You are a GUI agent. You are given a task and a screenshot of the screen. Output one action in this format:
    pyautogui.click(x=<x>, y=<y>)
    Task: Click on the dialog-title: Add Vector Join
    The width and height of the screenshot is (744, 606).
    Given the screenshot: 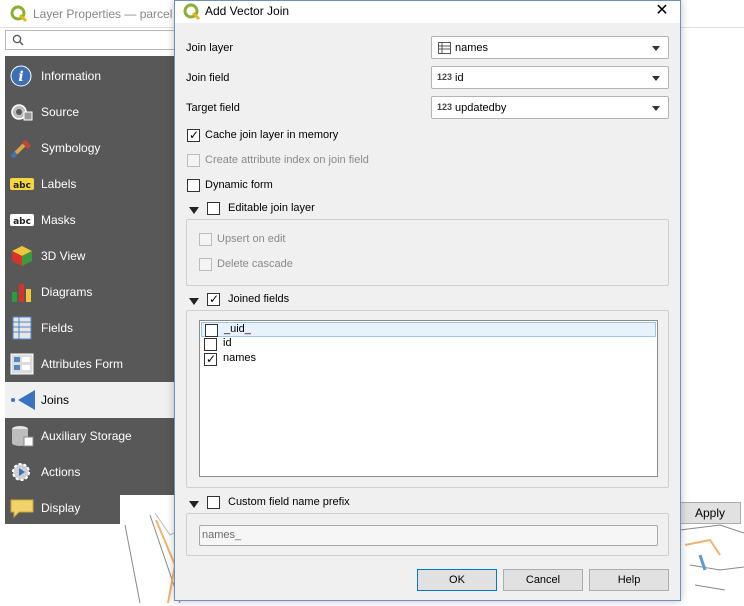 What is the action you would take?
    pyautogui.click(x=247, y=11)
    